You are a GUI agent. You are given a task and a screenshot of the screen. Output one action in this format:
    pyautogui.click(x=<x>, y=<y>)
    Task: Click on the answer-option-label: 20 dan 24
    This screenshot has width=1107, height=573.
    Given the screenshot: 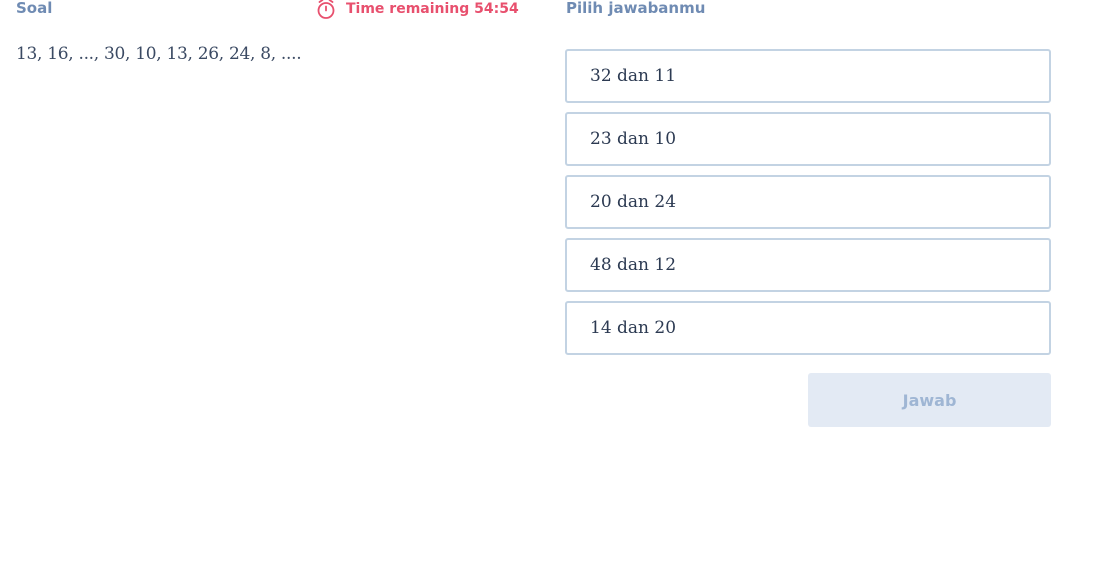 What is the action you would take?
    pyautogui.click(x=633, y=202)
    